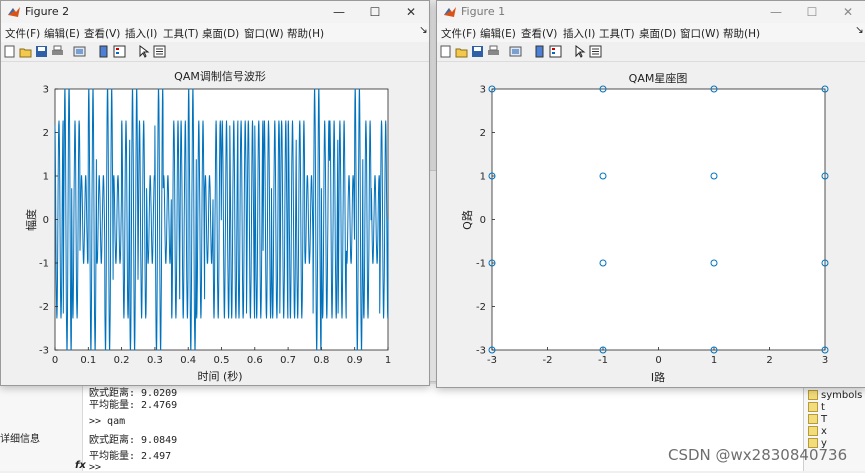  Describe the element at coordinates (188, 360) in the screenshot. I see `x-tick-label: 0.4` at that location.